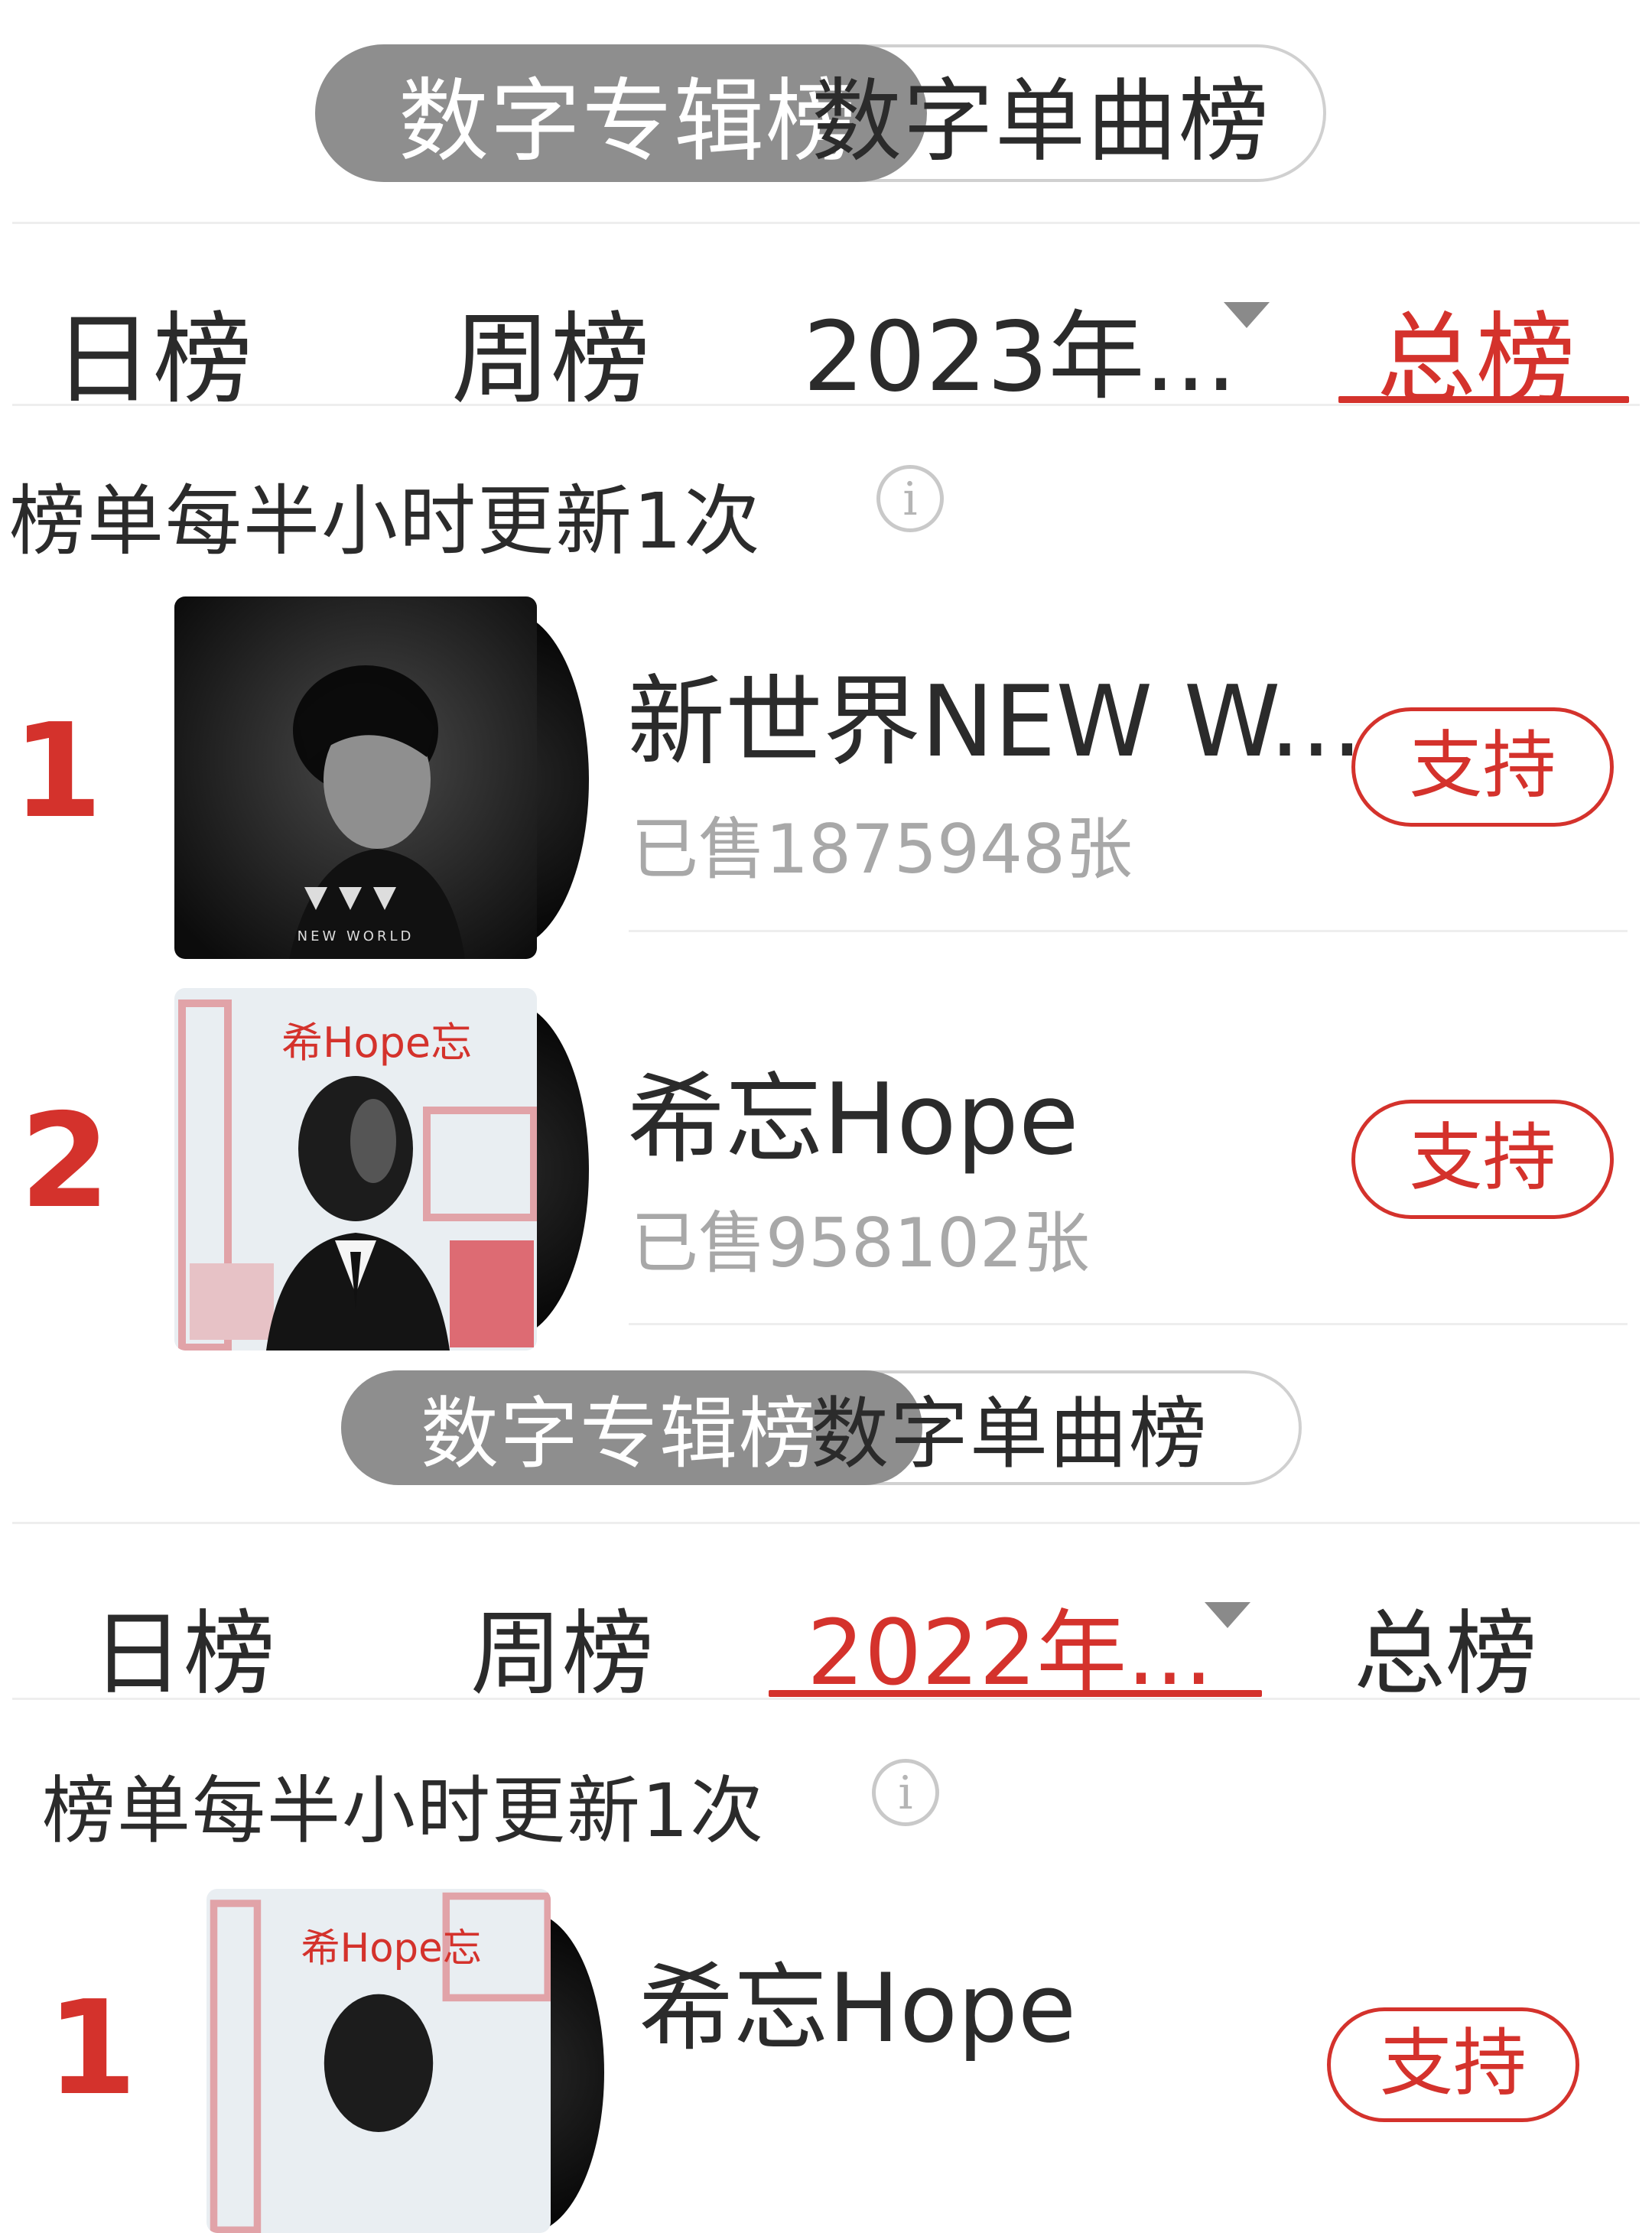  What do you see at coordinates (65, 1161) in the screenshot?
I see `rank-number: 2` at bounding box center [65, 1161].